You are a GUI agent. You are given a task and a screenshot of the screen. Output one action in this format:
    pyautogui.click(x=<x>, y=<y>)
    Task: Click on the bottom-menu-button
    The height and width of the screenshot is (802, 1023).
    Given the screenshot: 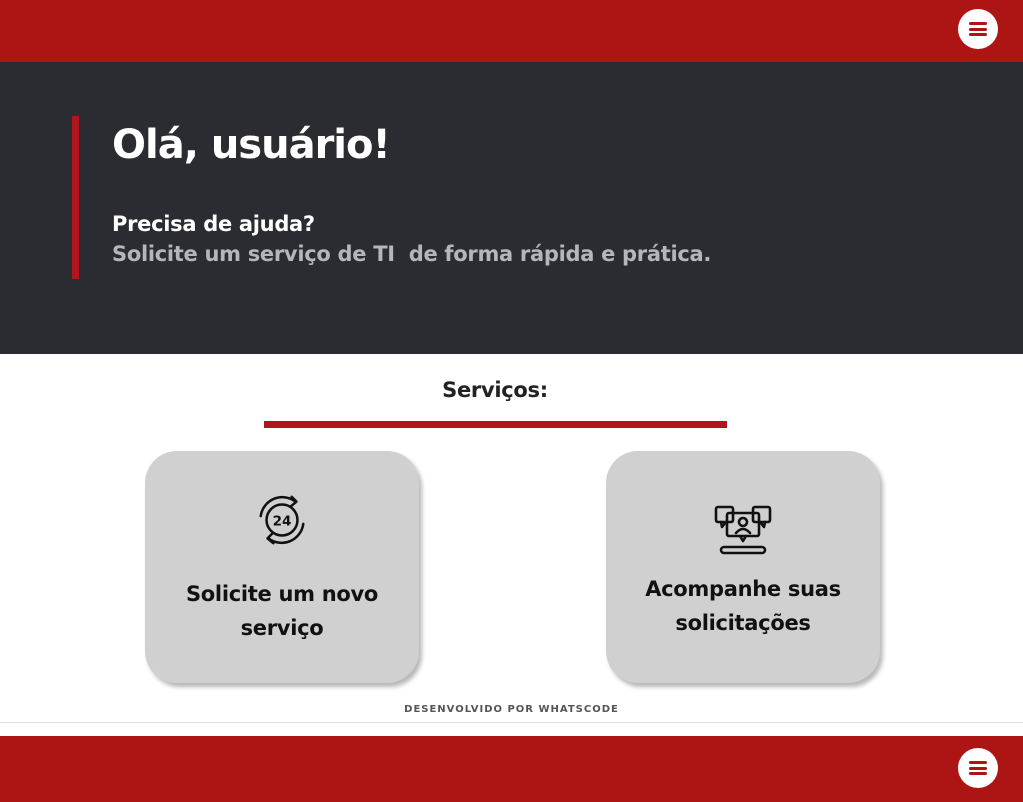 What is the action you would take?
    pyautogui.click(x=978, y=768)
    